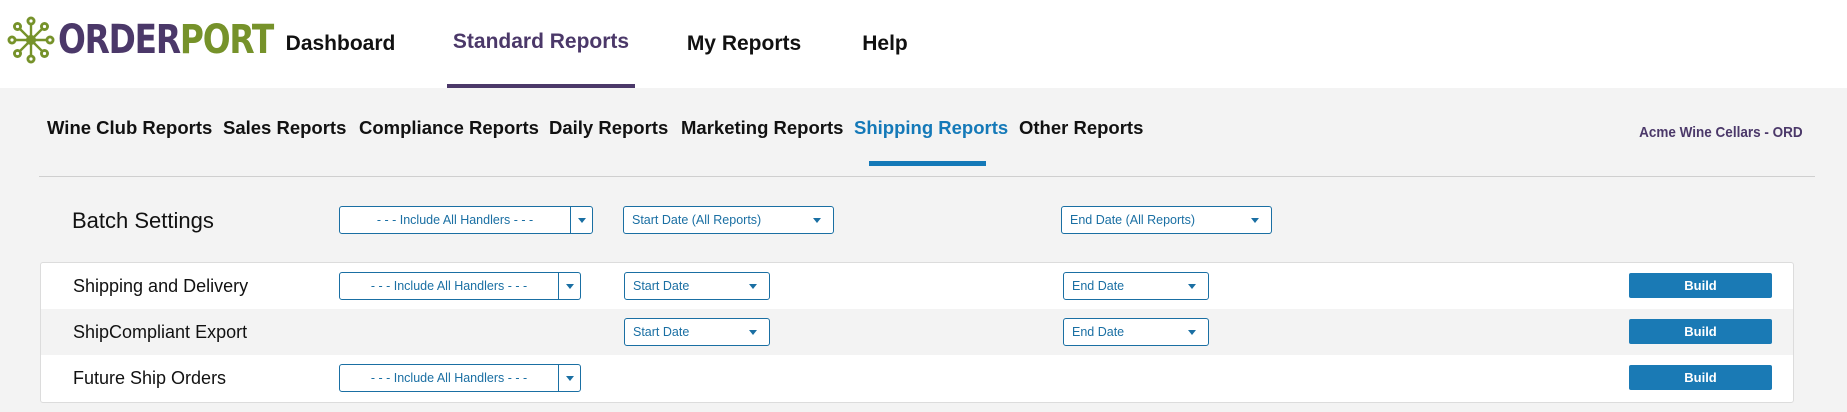  Describe the element at coordinates (160, 332) in the screenshot. I see `report-name: ShipCompliant Export` at that location.